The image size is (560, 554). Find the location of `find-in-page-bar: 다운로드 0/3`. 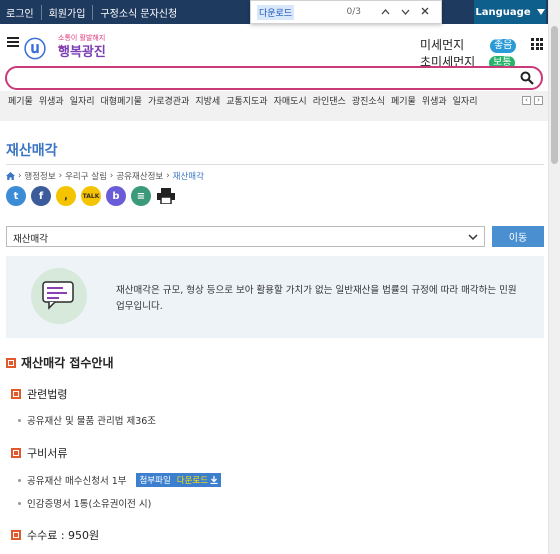

find-in-page-bar: 다운로드 0/3 is located at coordinates (346, 12).